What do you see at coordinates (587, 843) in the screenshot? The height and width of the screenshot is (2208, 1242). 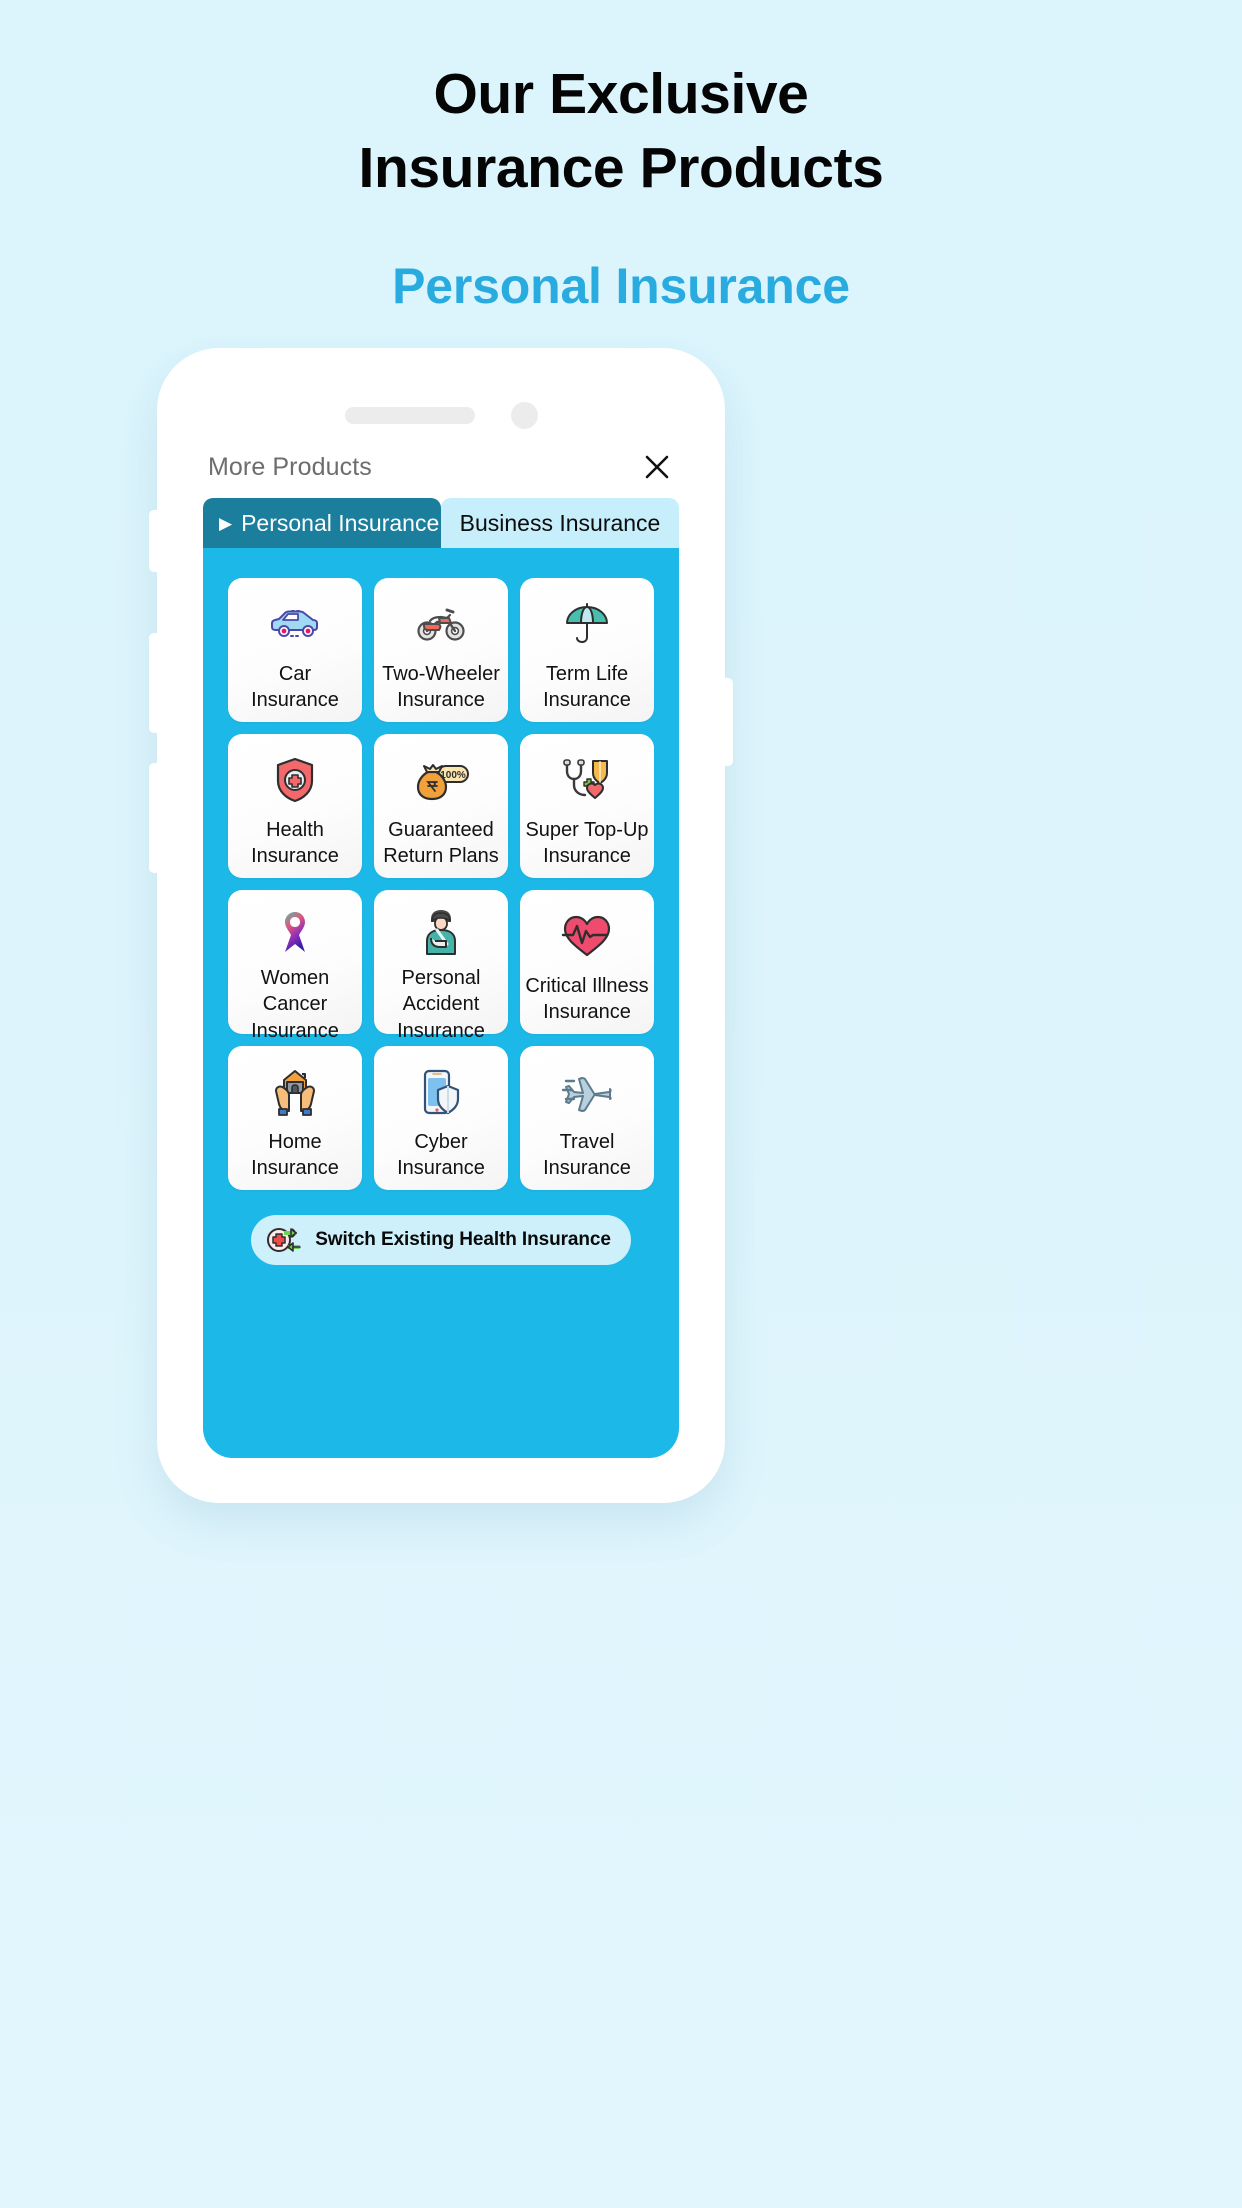 I see `product-card-label: Super Top-Up Insurance` at bounding box center [587, 843].